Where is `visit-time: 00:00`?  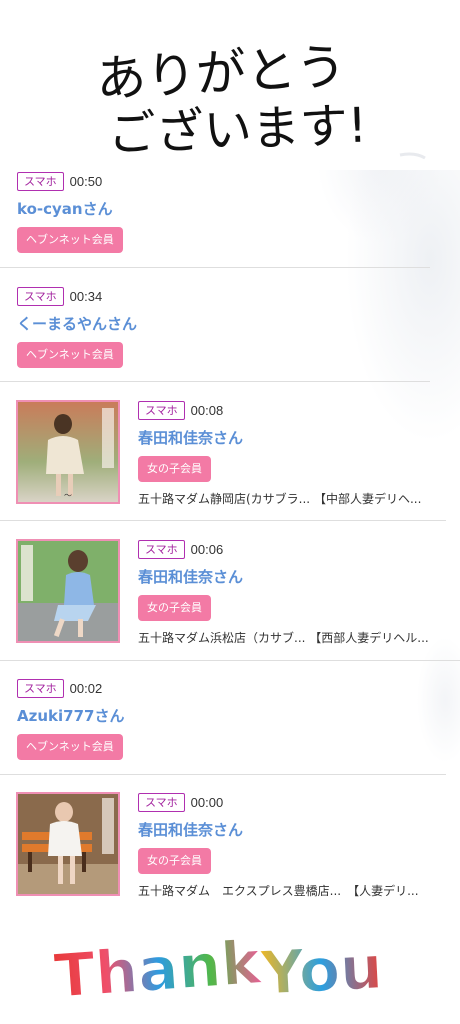
visit-time: 00:00 is located at coordinates (207, 802).